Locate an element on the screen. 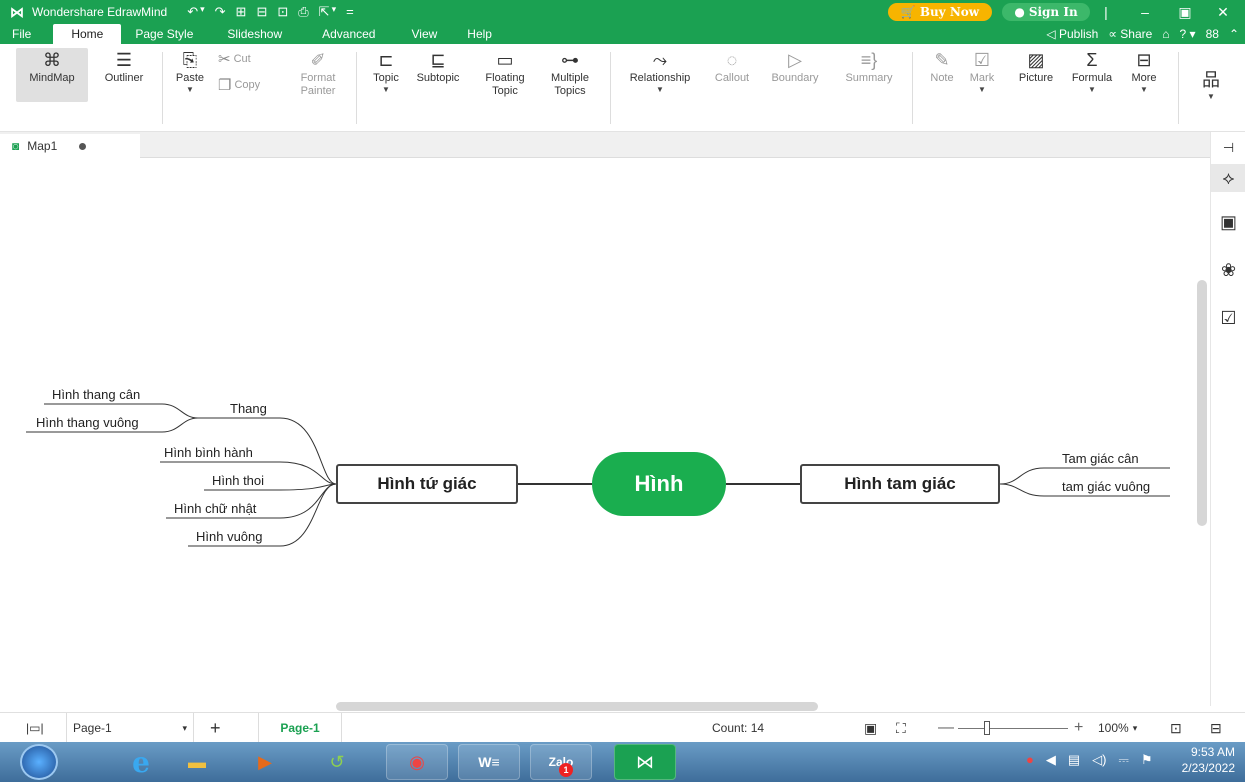 This screenshot has width=1245, height=782. zoom-slider is located at coordinates (1013, 728).